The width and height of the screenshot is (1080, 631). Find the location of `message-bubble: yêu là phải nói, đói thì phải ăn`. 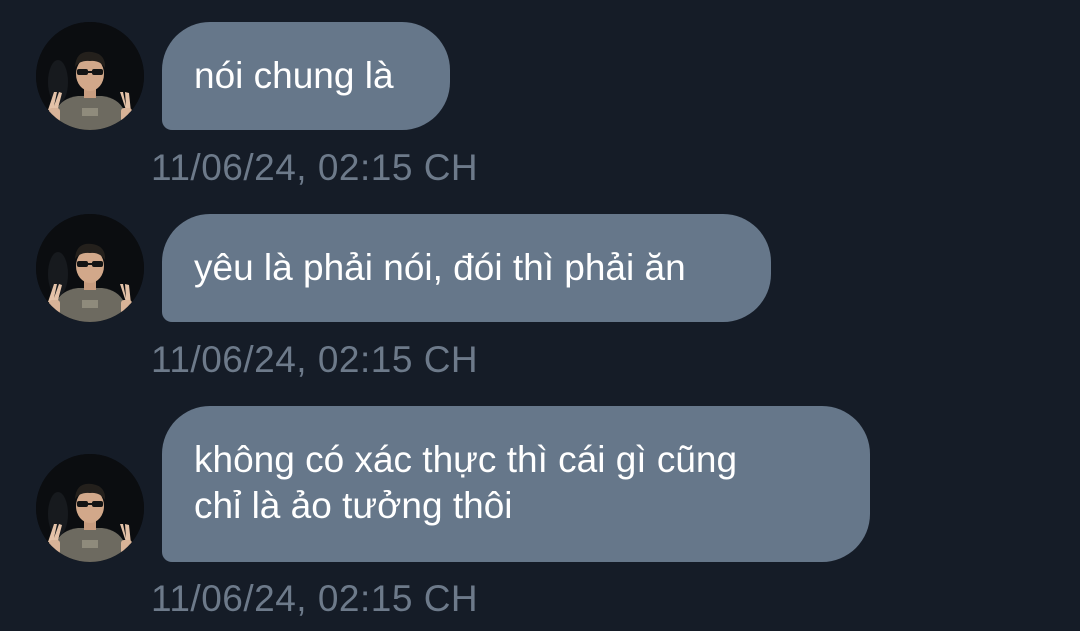

message-bubble: yêu là phải nói, đói thì phải ăn is located at coordinates (466, 268).